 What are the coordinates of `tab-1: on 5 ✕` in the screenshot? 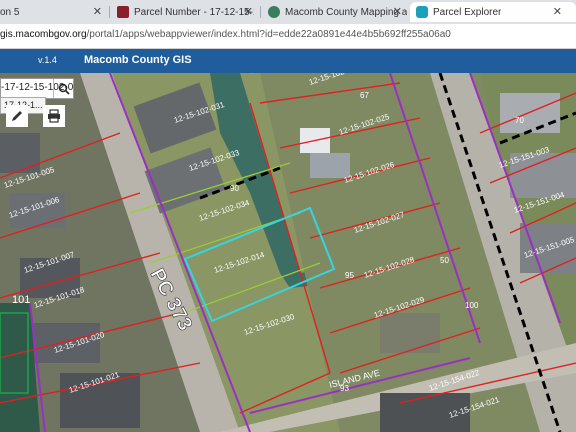 It's located at (54, 12).